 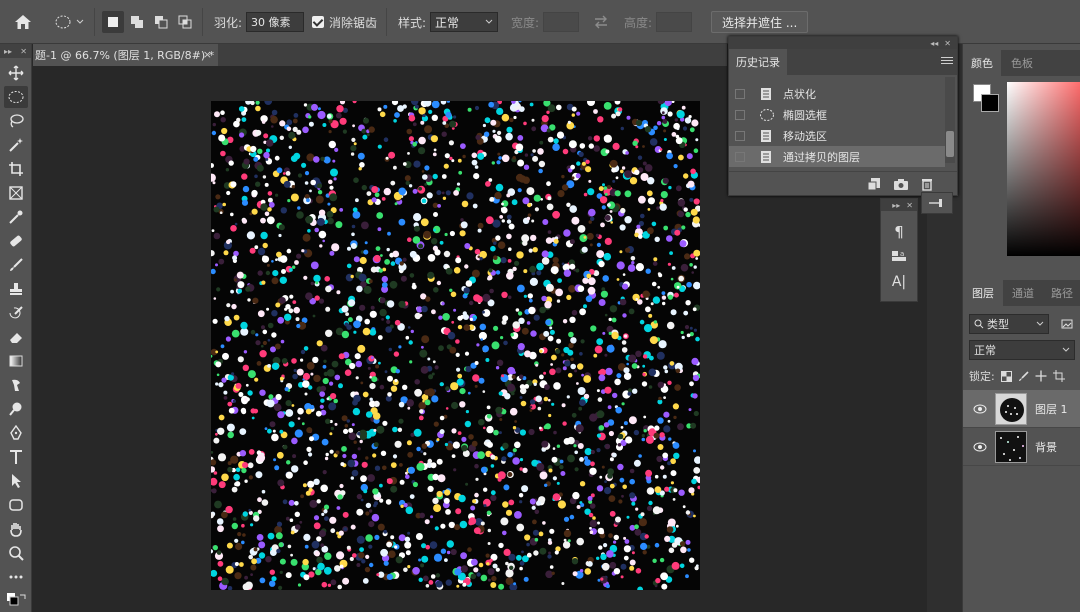 I want to click on tab-layers: 图层, so click(x=983, y=293).